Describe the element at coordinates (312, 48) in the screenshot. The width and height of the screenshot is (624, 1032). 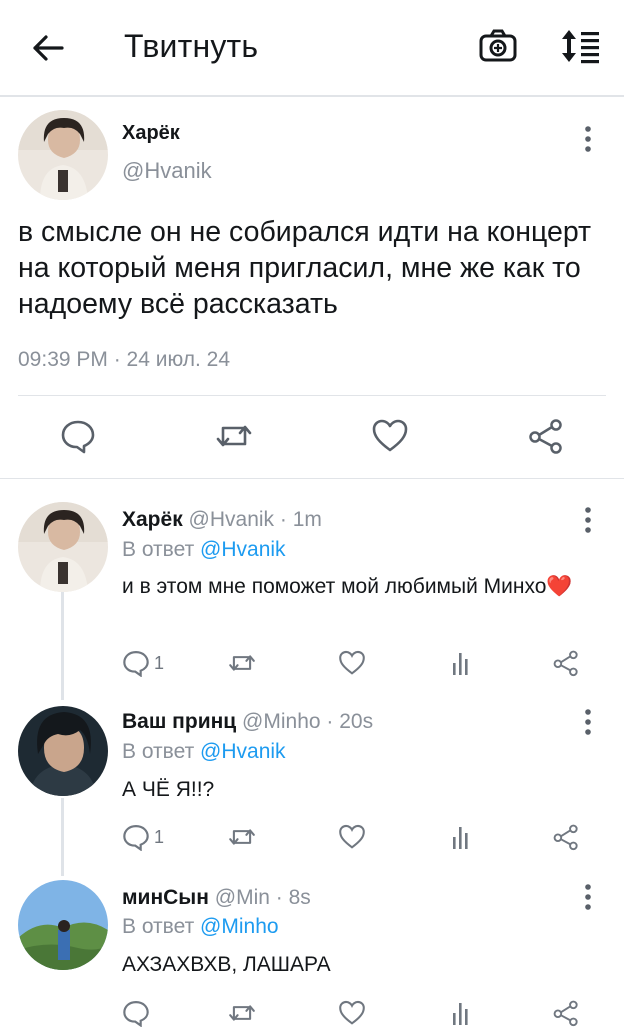
I see `top-bar: Твитнуть` at that location.